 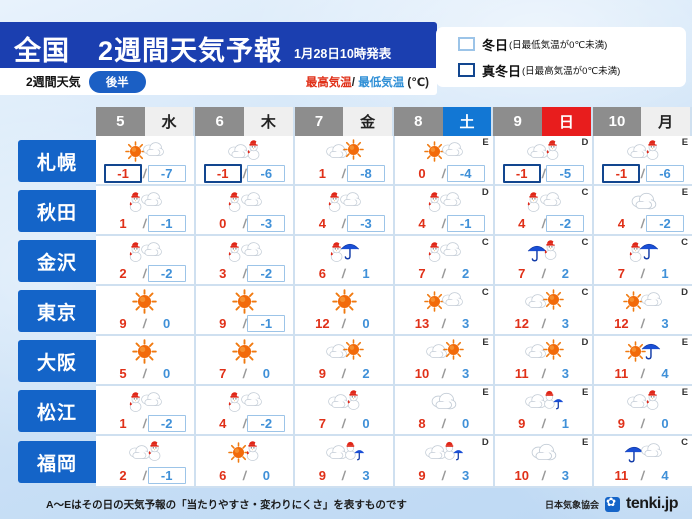 I want to click on forecast-cell: C 7/1, so click(x=643, y=261).